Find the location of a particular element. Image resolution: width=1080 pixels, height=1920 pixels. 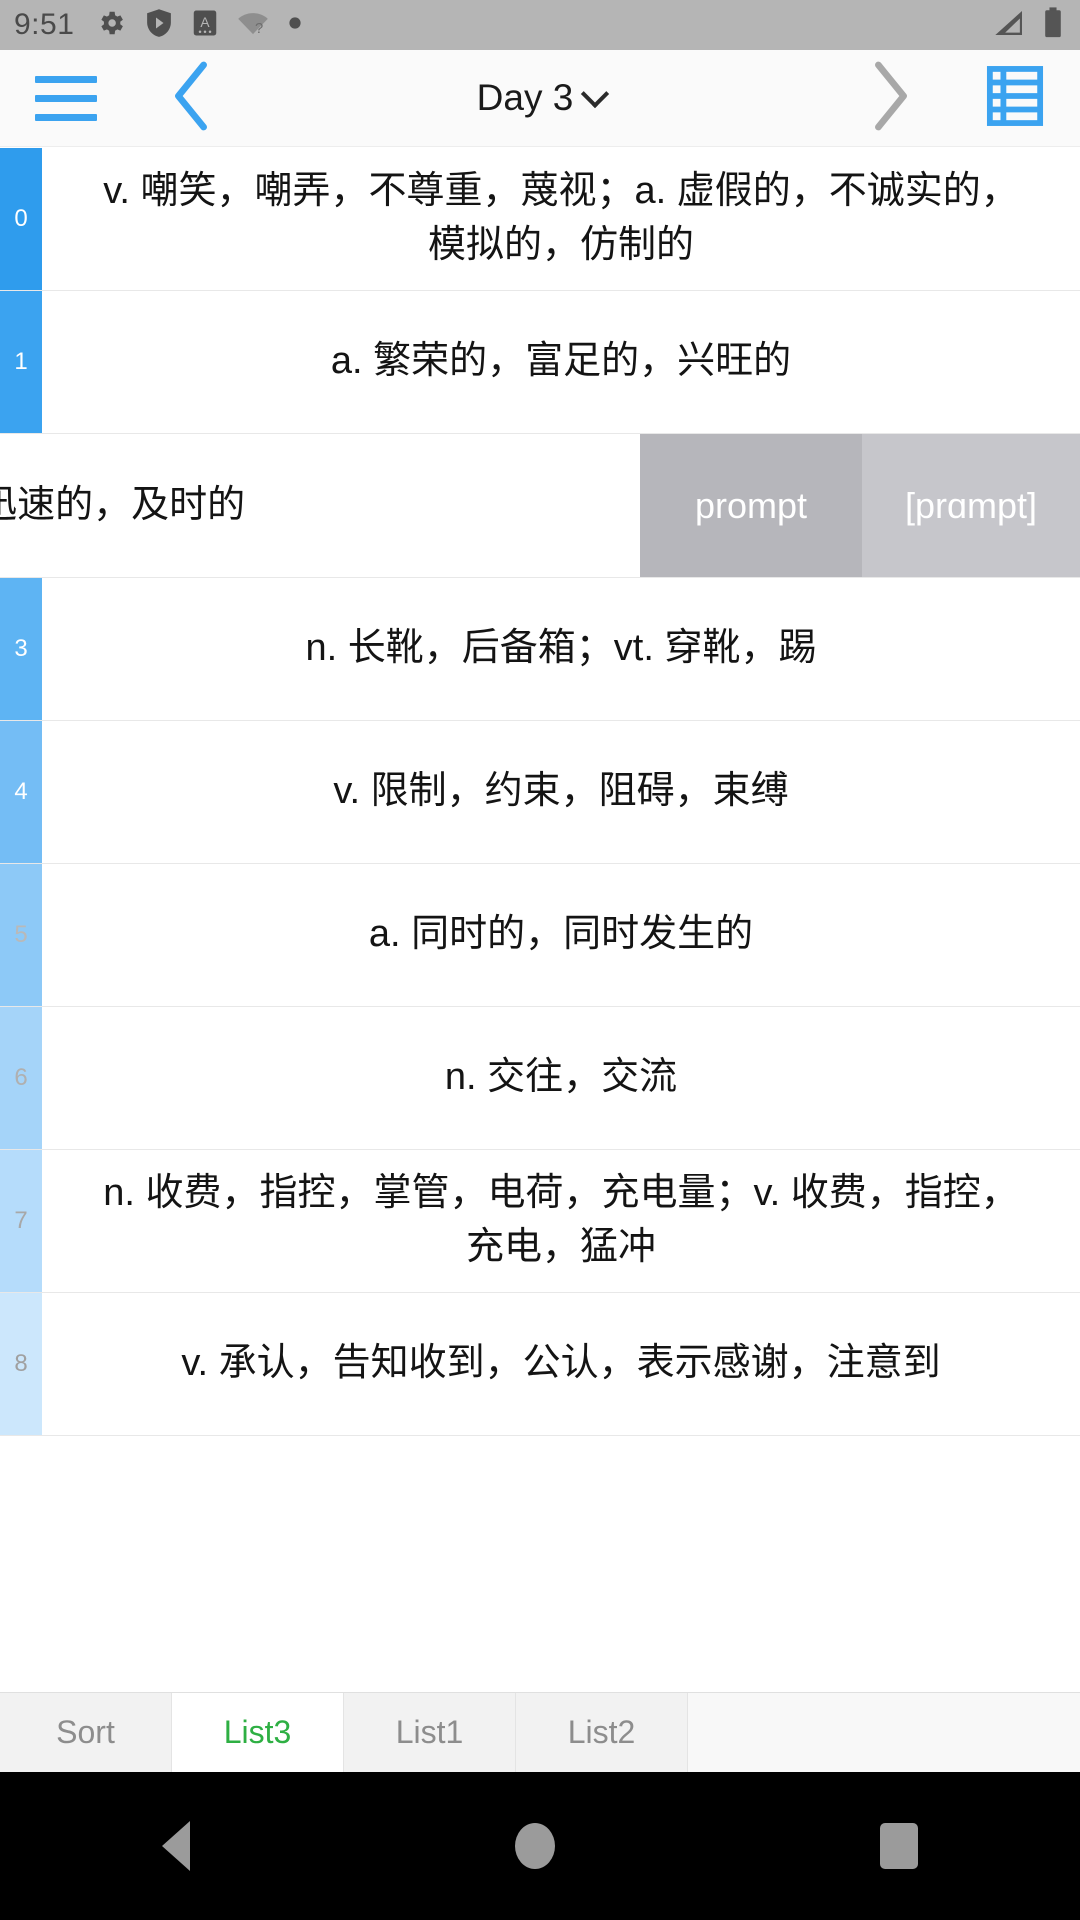

list-view-button is located at coordinates (1015, 98).